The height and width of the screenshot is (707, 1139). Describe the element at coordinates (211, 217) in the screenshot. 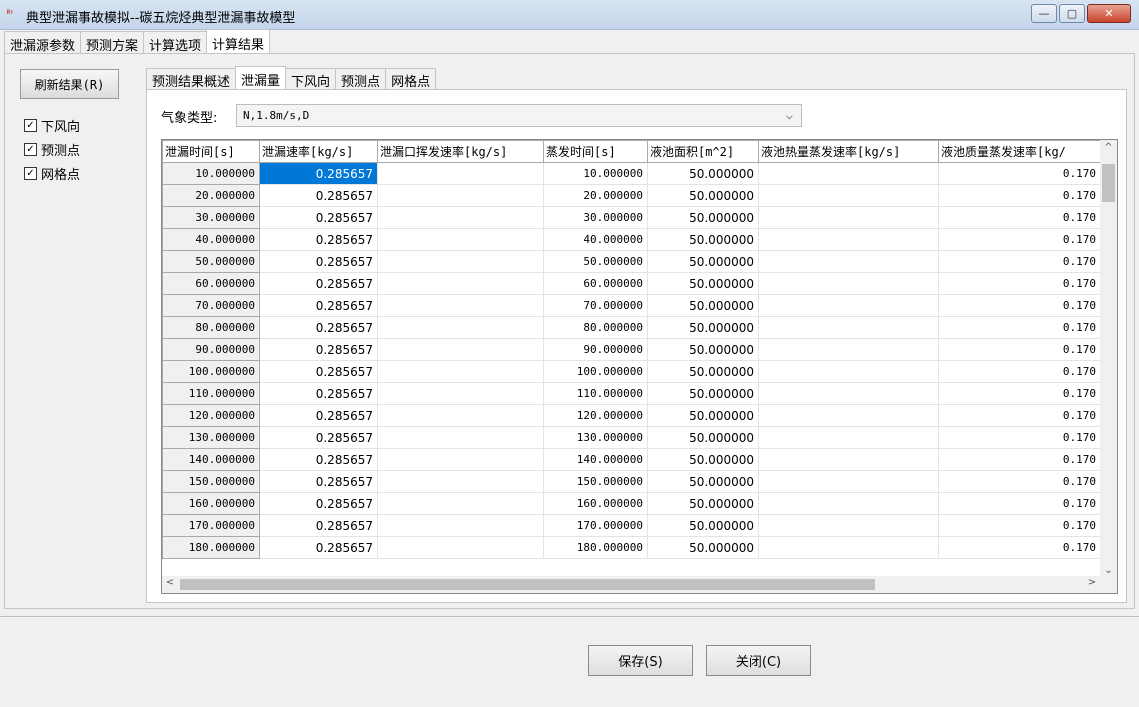

I see `row-header-cell: 30.000000` at that location.